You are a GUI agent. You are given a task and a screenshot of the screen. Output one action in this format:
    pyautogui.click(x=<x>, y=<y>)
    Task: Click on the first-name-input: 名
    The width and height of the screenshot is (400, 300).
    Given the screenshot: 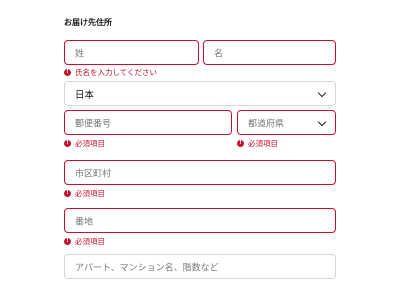 What is the action you would take?
    pyautogui.click(x=269, y=52)
    